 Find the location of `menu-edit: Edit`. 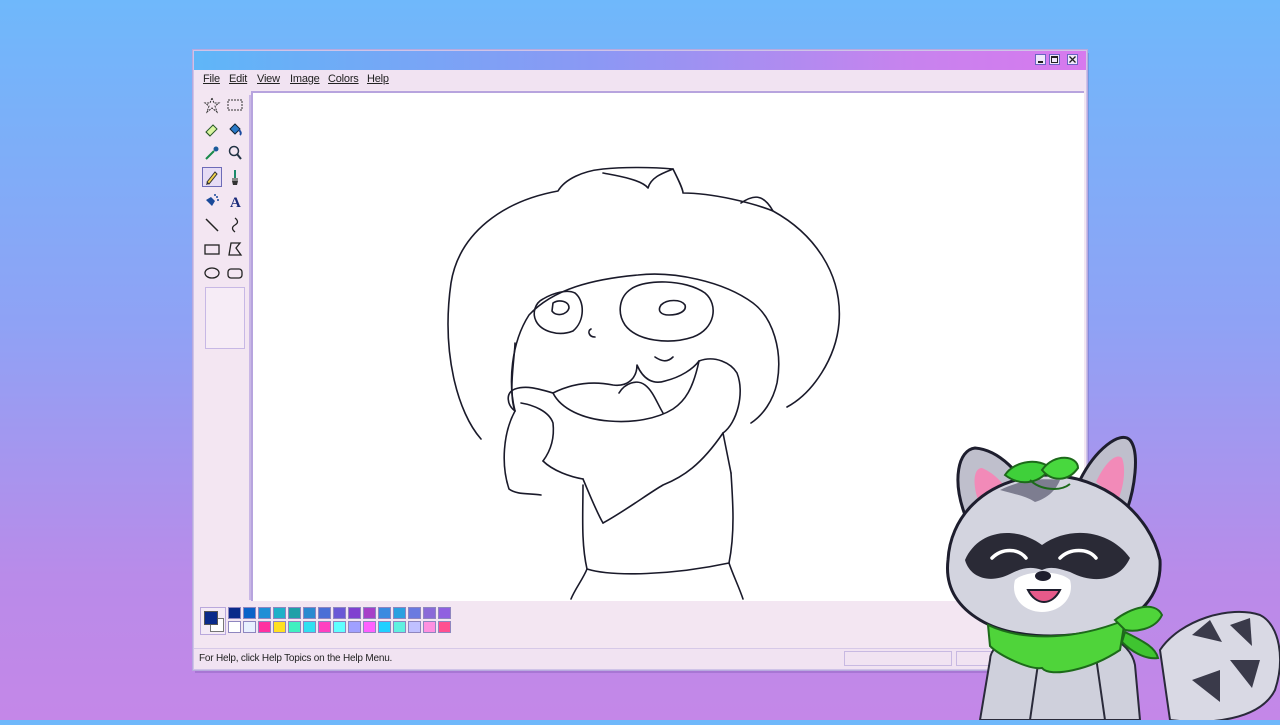

menu-edit: Edit is located at coordinates (238, 79).